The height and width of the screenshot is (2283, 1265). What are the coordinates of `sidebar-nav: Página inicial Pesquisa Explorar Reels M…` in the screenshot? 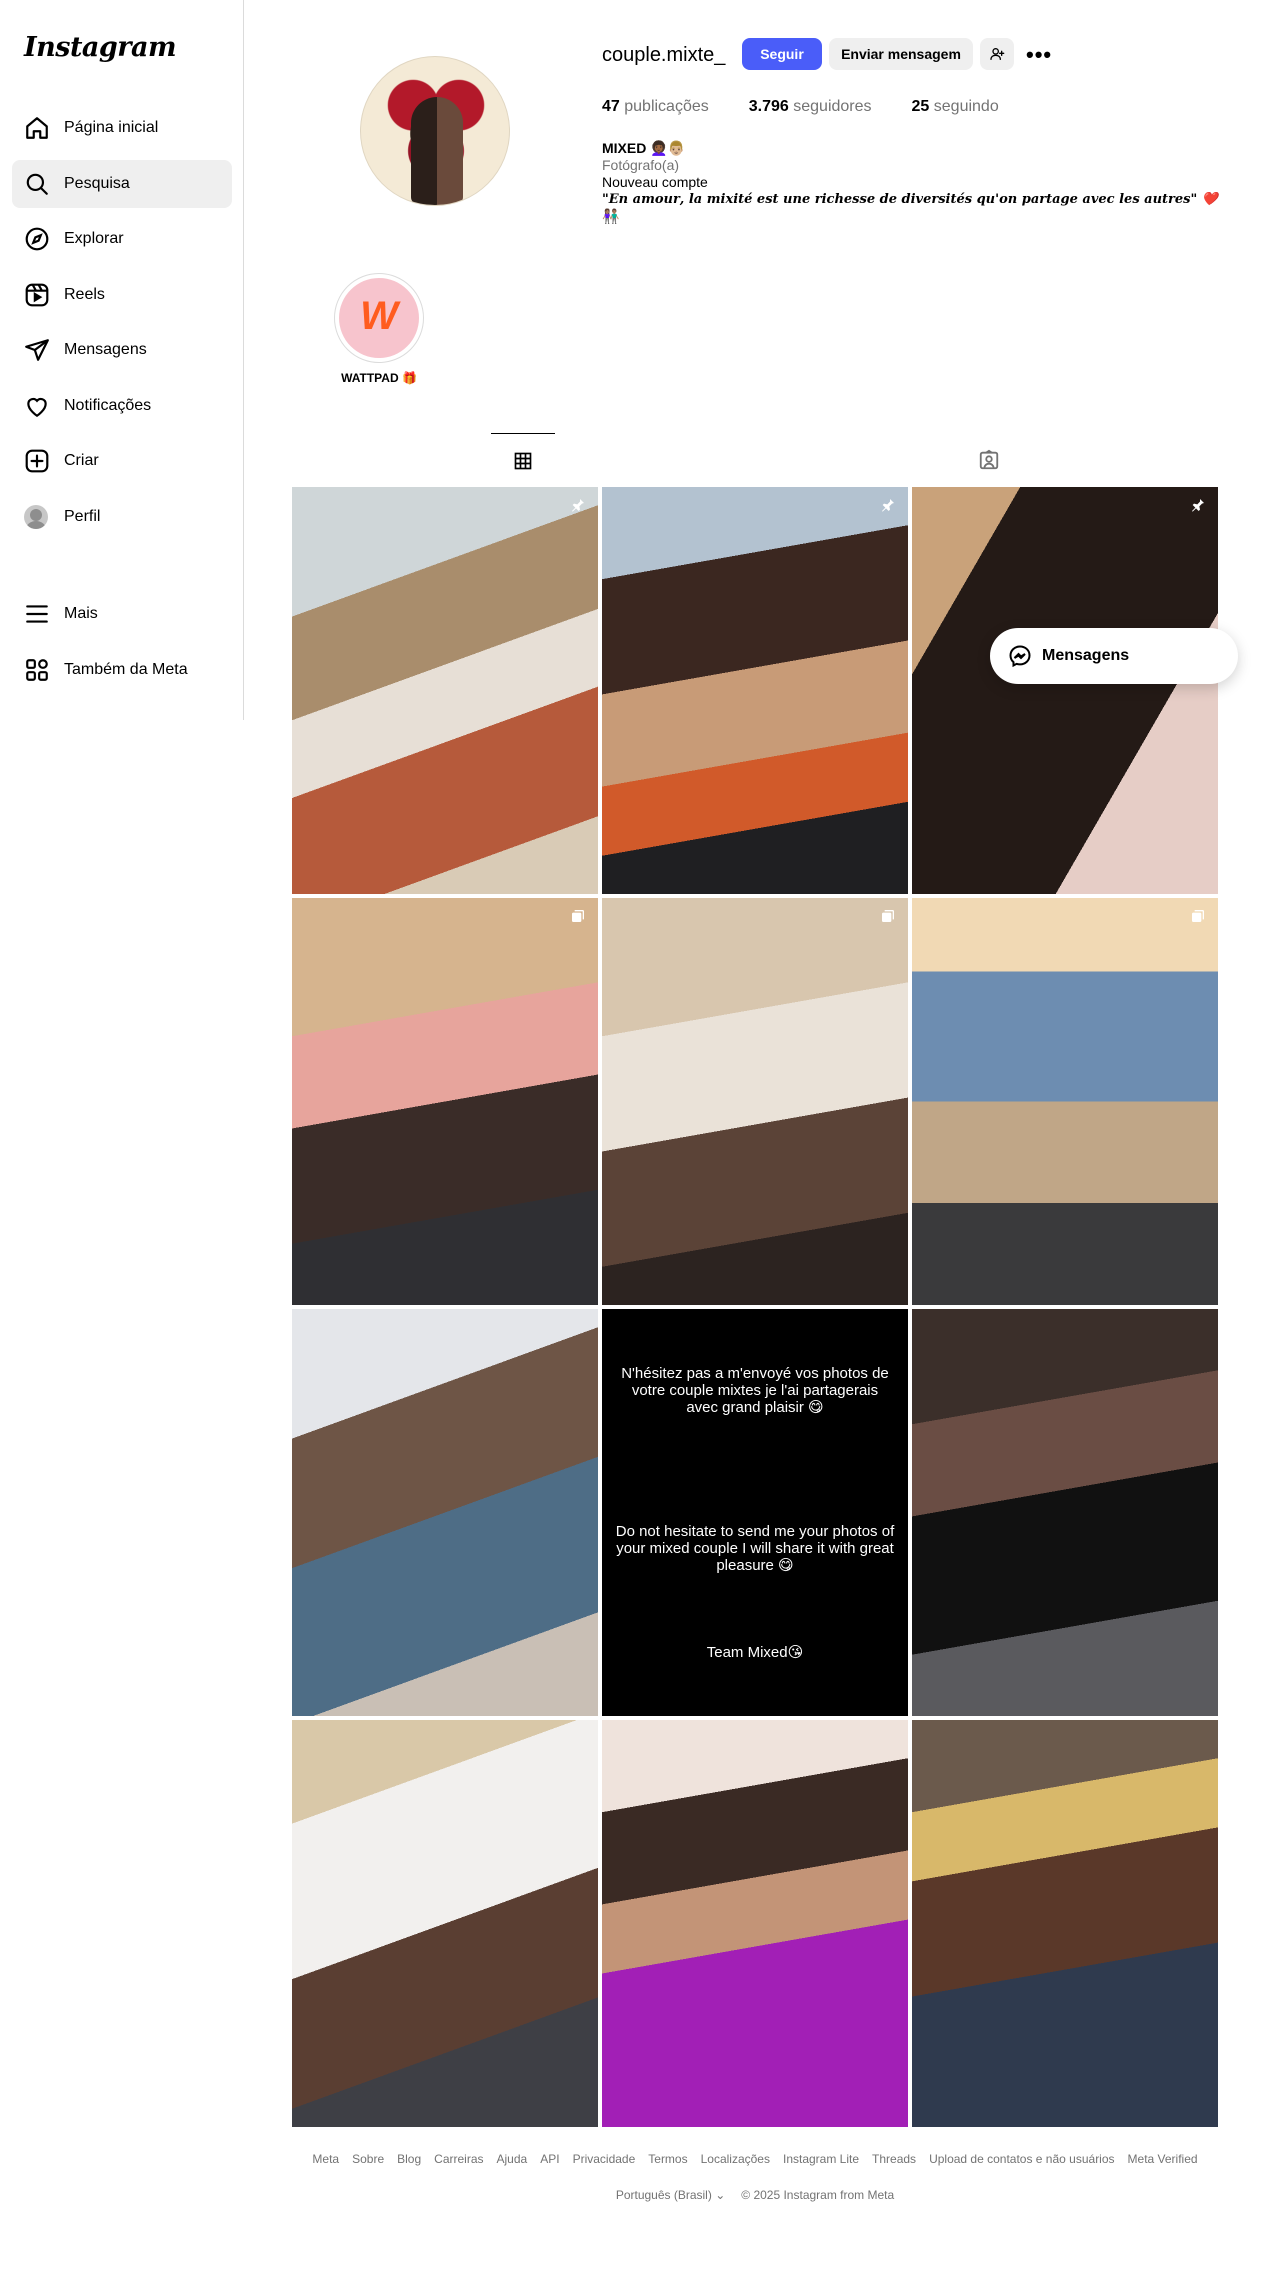 It's located at (122, 326).